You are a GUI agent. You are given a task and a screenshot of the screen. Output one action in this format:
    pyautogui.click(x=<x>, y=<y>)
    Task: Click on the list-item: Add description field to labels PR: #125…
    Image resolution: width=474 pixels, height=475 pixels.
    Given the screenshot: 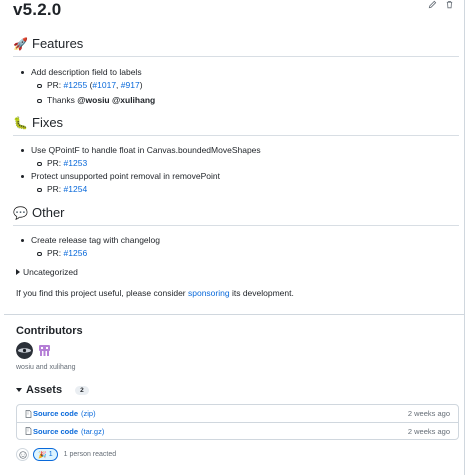 What is the action you would take?
    pyautogui.click(x=87, y=86)
    